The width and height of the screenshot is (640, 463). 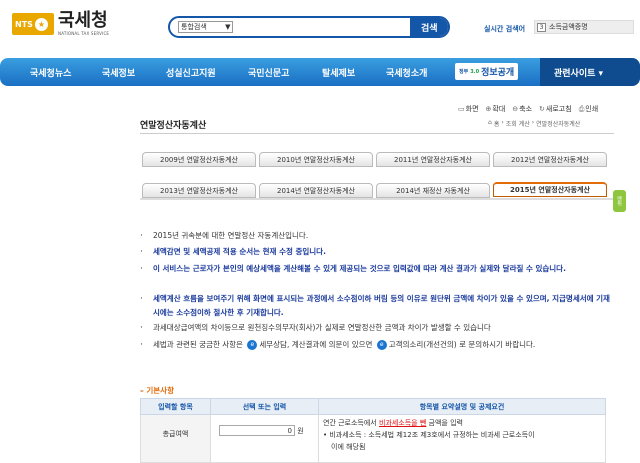 I want to click on customer-voice-link: 고객의소리(개선건의), so click(x=423, y=344).